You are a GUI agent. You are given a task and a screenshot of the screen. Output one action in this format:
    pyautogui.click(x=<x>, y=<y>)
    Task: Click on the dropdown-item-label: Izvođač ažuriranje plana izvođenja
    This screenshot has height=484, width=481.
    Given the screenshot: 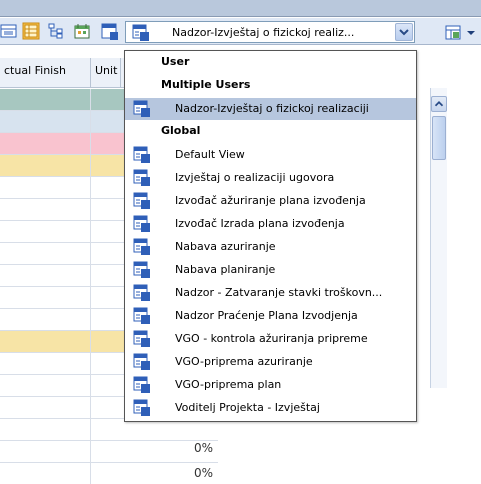 What is the action you would take?
    pyautogui.click(x=270, y=200)
    